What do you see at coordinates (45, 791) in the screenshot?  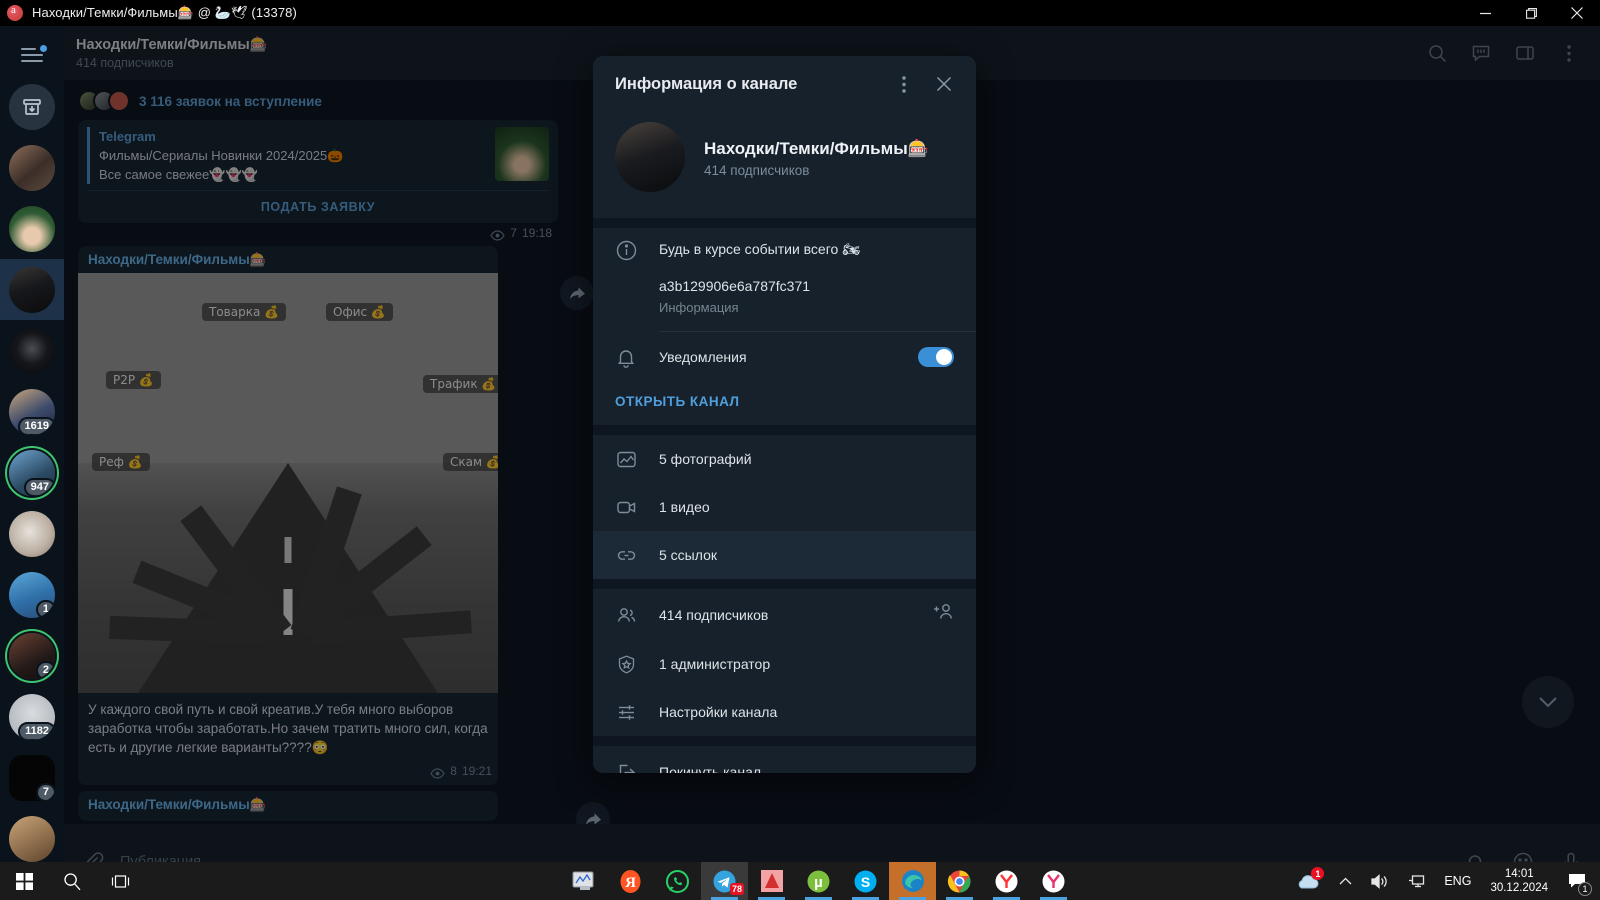 I see `unread-badge: 7` at bounding box center [45, 791].